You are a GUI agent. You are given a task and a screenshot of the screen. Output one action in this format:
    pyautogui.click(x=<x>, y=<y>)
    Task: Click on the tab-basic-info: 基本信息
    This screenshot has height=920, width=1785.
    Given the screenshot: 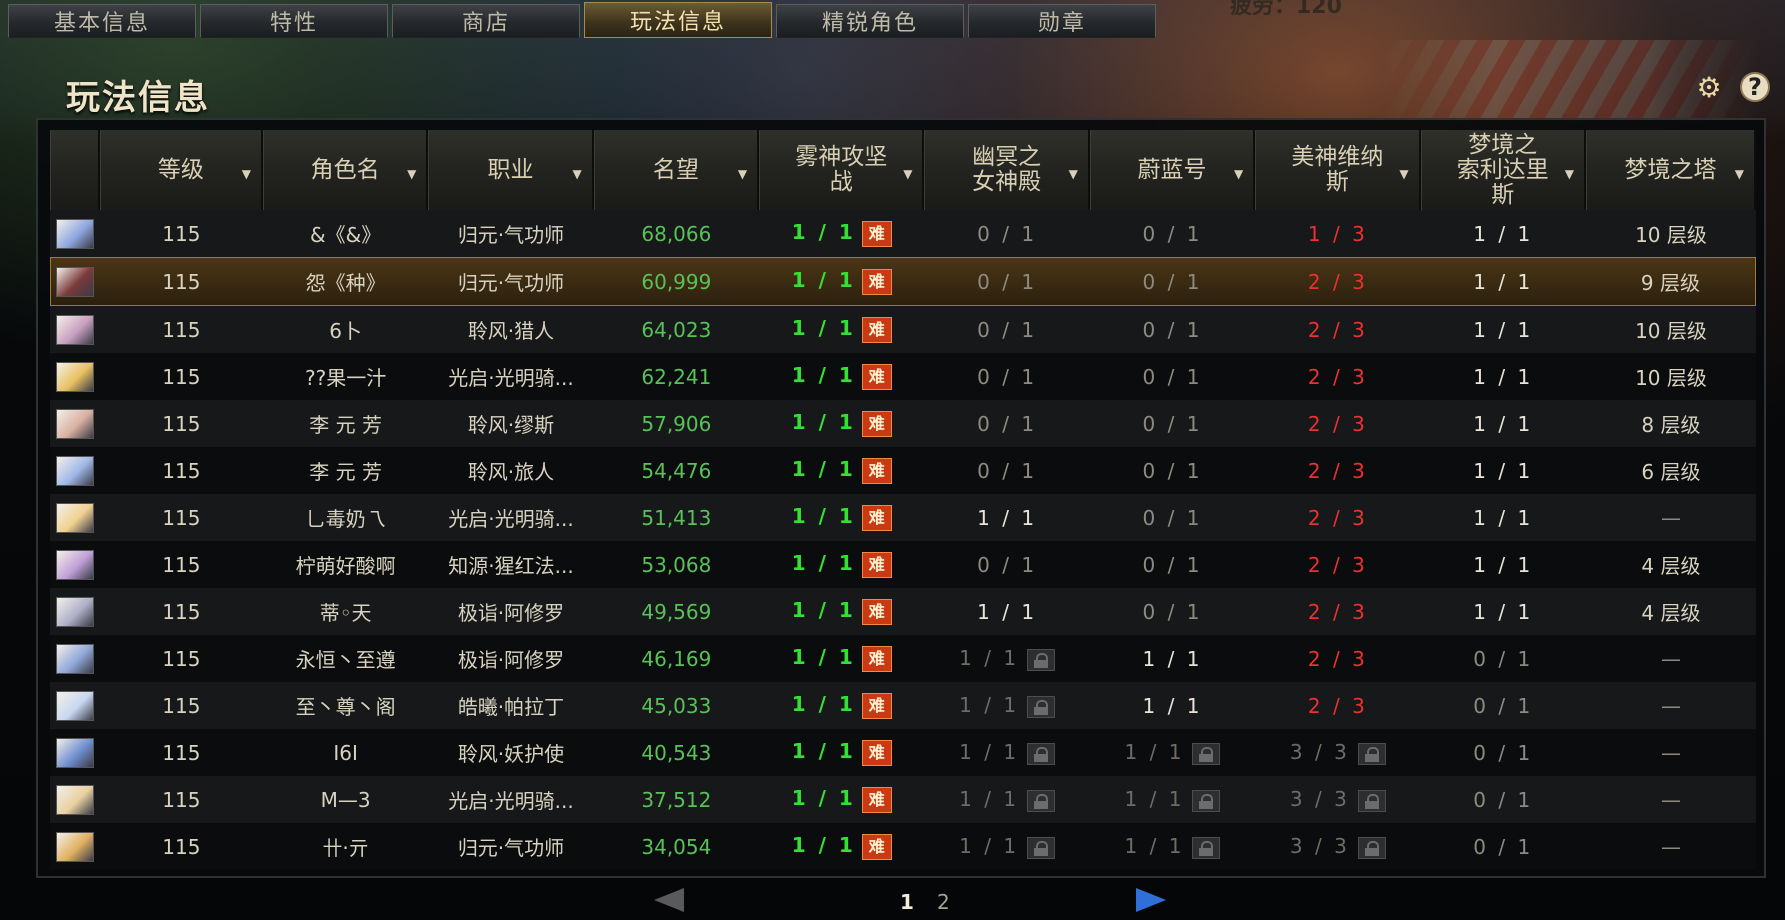 What is the action you would take?
    pyautogui.click(x=102, y=21)
    